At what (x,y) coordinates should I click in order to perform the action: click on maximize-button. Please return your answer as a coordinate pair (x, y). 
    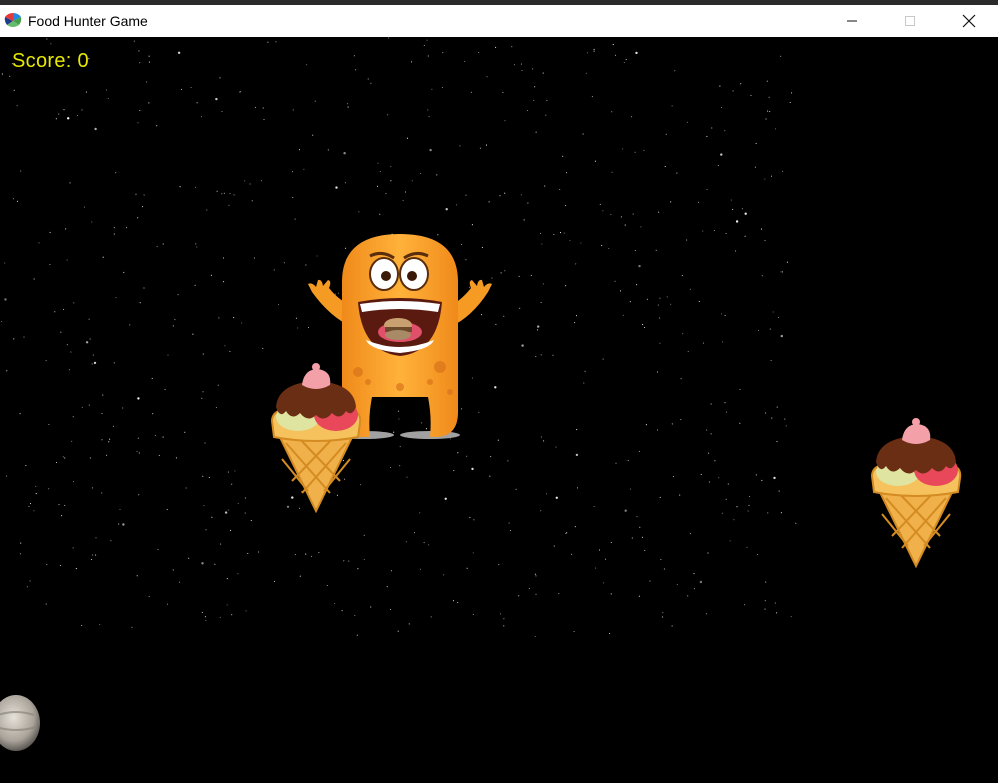
    Looking at the image, I should click on (910, 21).